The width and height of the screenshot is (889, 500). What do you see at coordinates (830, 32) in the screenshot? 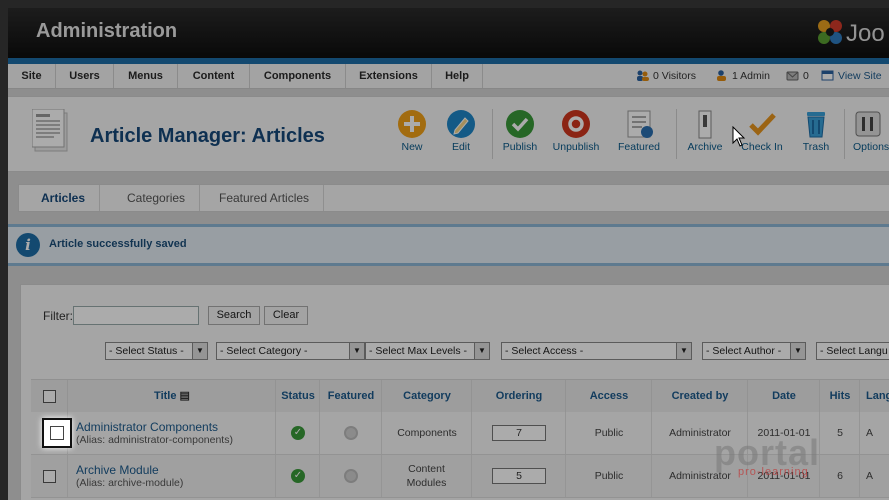
I see `joomla-logo-icon` at bounding box center [830, 32].